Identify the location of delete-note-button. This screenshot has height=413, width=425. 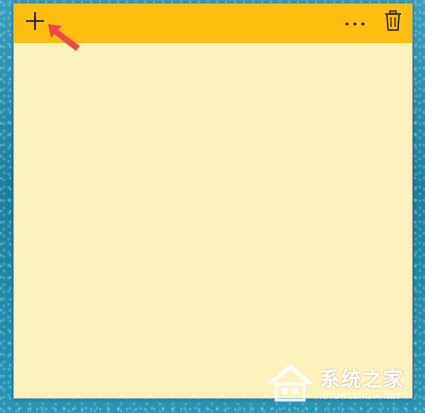
(393, 23).